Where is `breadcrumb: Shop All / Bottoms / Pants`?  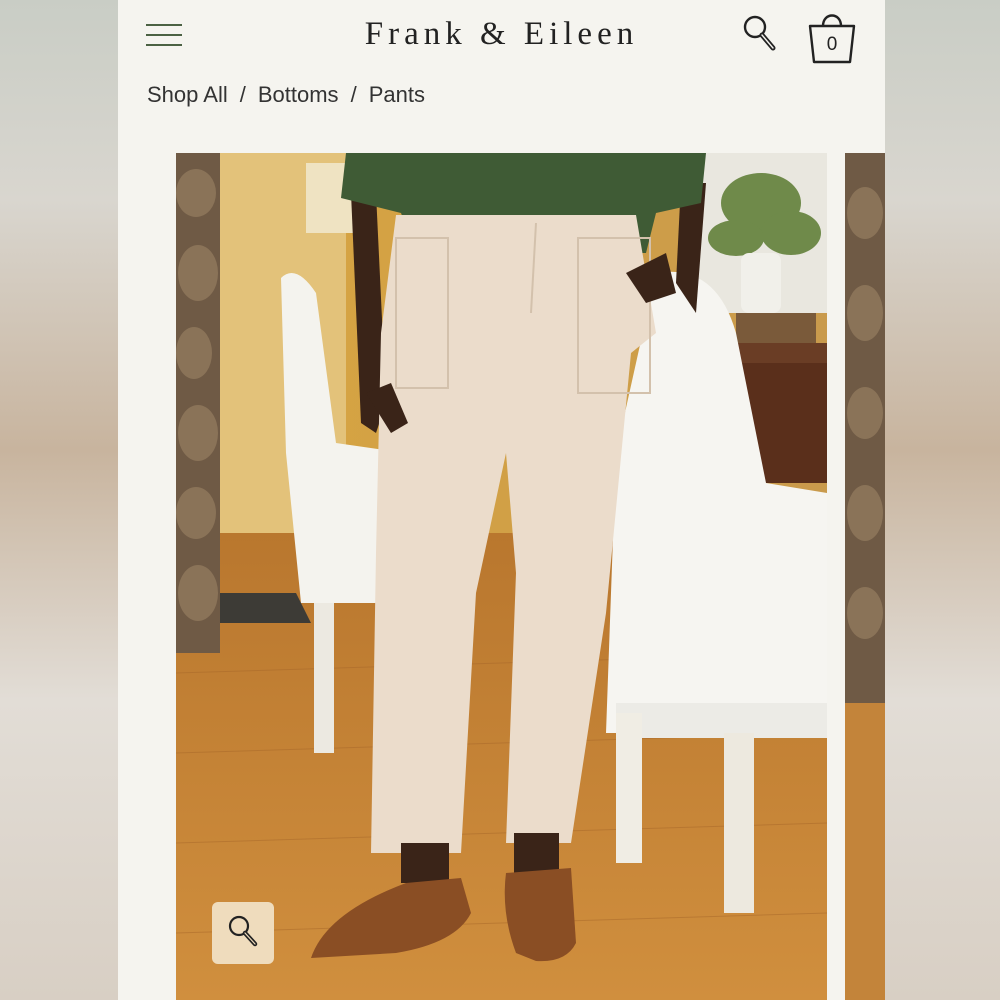 breadcrumb: Shop All / Bottoms / Pants is located at coordinates (286, 96).